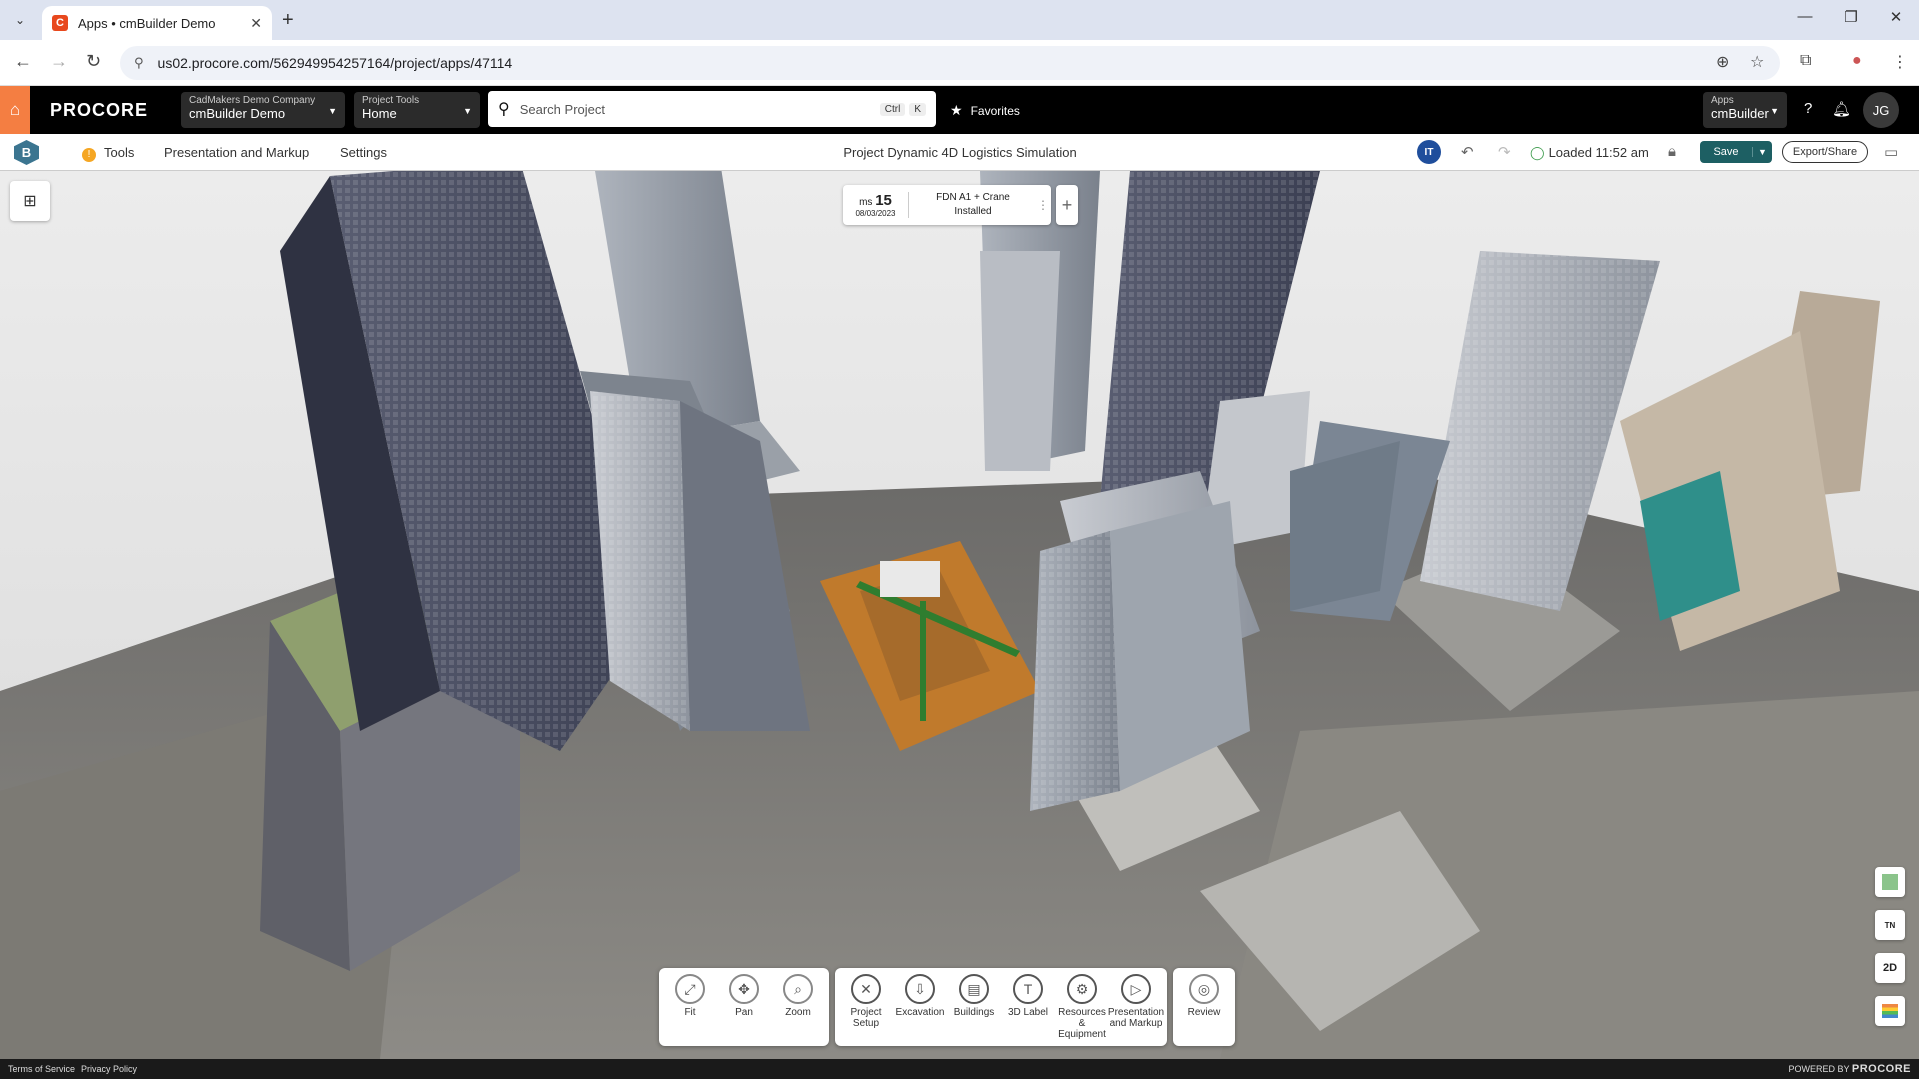 This screenshot has height=1079, width=1919. What do you see at coordinates (1896, 17) in the screenshot?
I see `close-window-icon: ✕` at bounding box center [1896, 17].